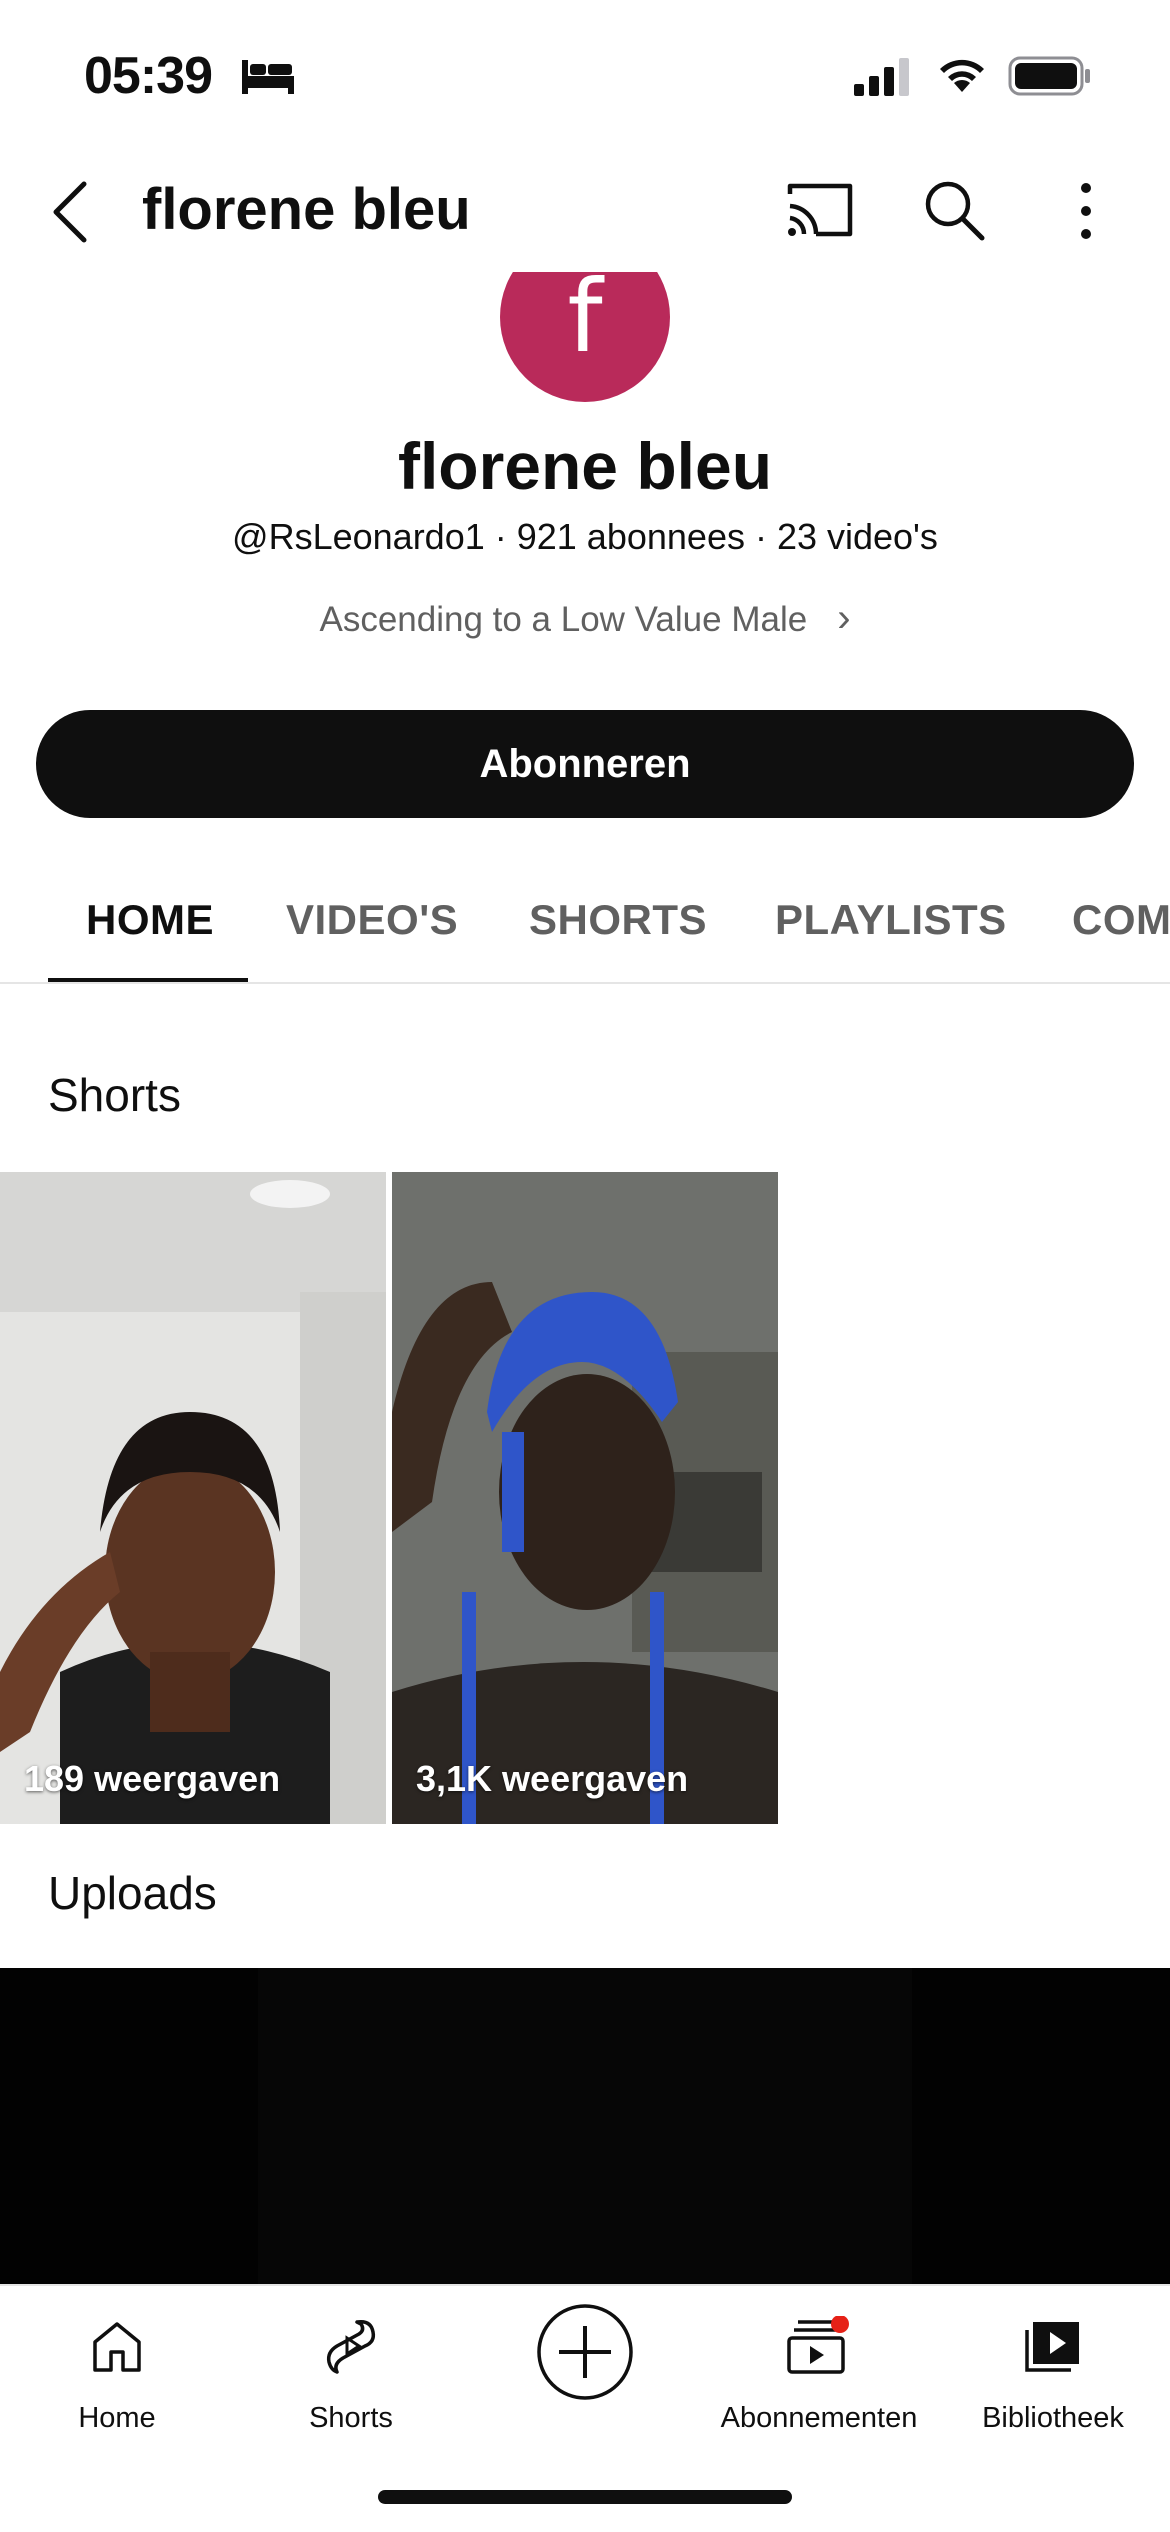 This screenshot has width=1170, height=2532. I want to click on nav-subscriptions-label: Abonnementen, so click(819, 2418).